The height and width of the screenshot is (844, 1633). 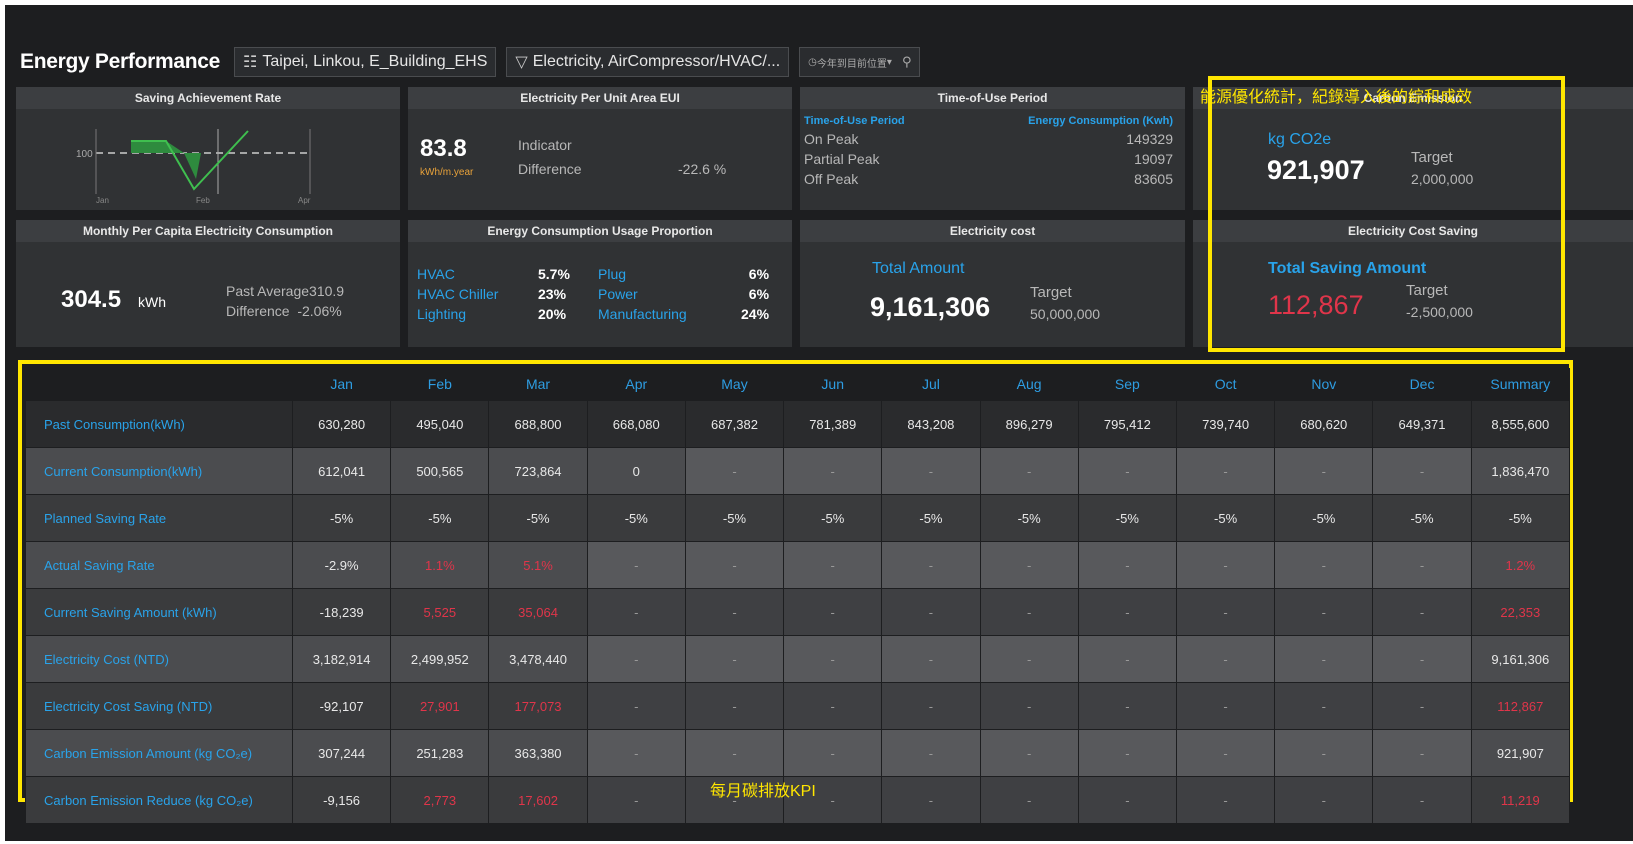 What do you see at coordinates (120, 61) in the screenshot?
I see `page-title: Energy Performance` at bounding box center [120, 61].